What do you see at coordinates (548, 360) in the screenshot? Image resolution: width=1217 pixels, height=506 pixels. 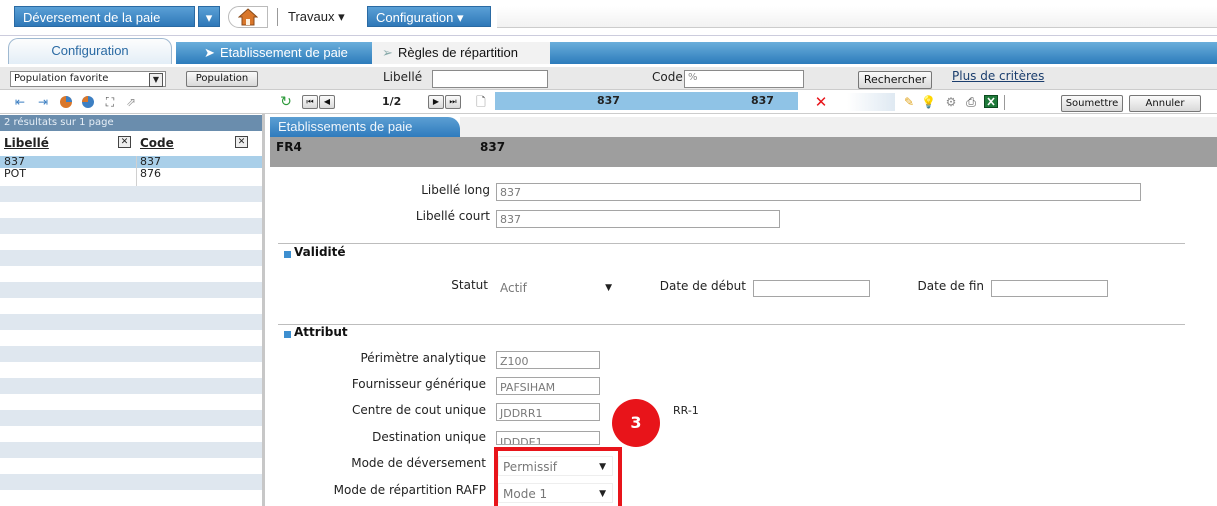 I see `perimetre-input: Z100` at bounding box center [548, 360].